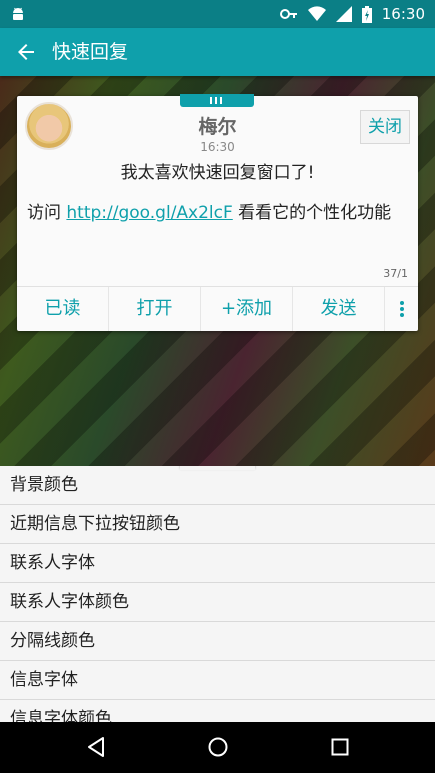  I want to click on setting-dropdown-button-color: 近期信息下拉按钮颜色, so click(217, 524).